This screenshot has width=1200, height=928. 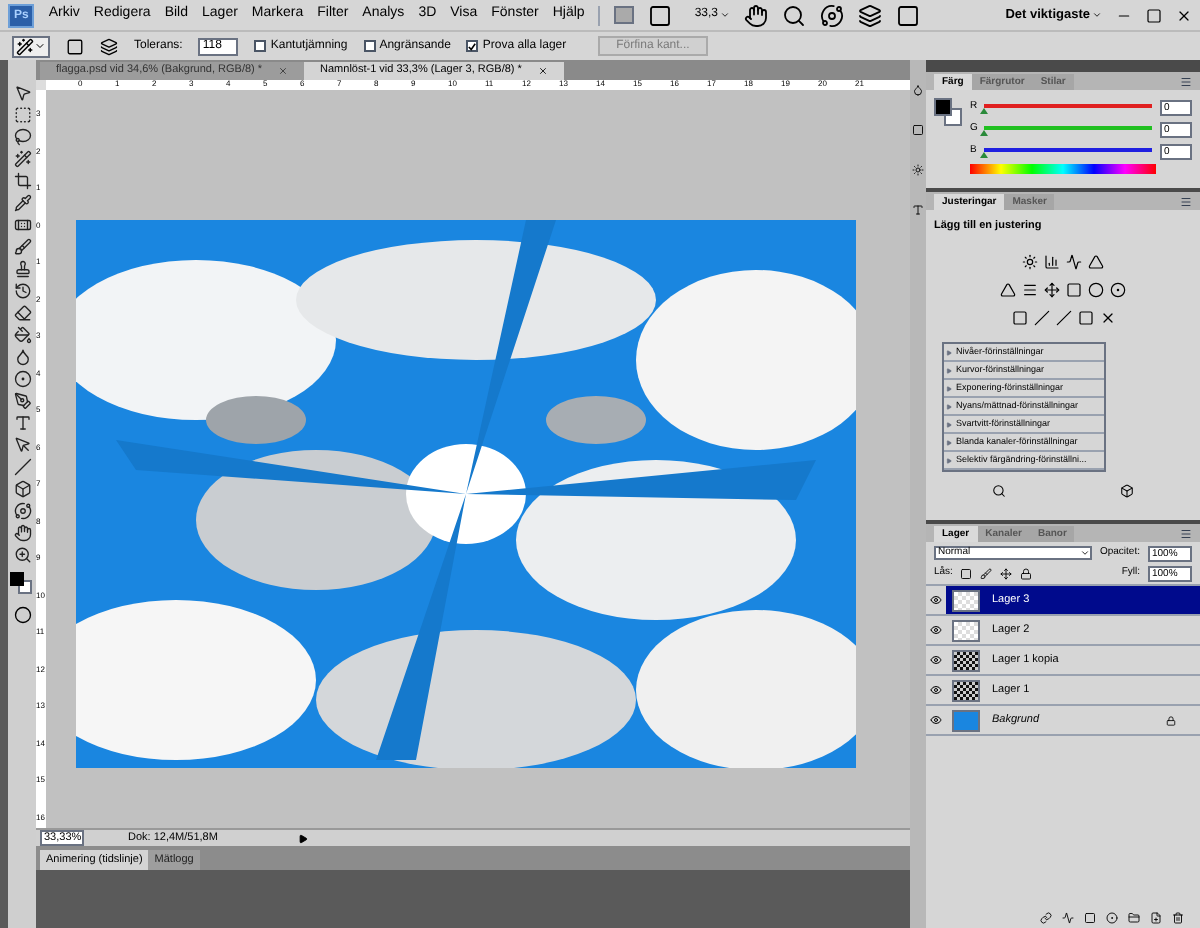 What do you see at coordinates (22, 137) in the screenshot?
I see `lasso-icon` at bounding box center [22, 137].